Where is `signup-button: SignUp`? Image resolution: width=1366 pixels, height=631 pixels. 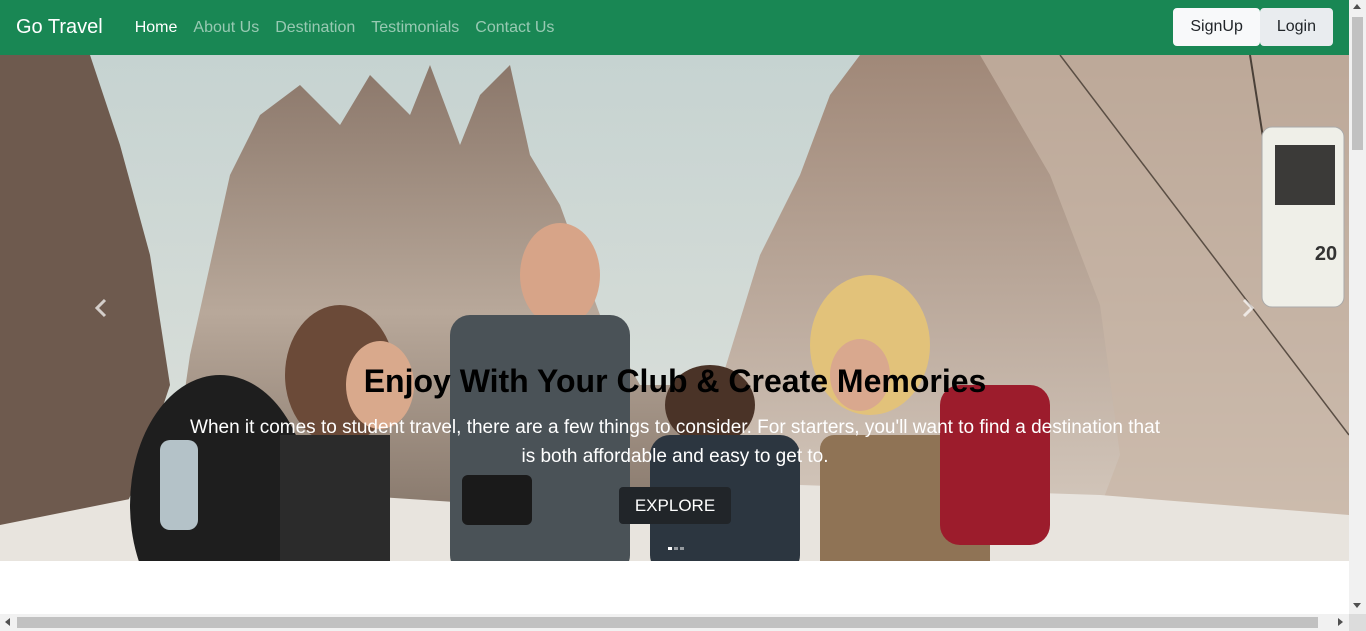
signup-button: SignUp is located at coordinates (1216, 27).